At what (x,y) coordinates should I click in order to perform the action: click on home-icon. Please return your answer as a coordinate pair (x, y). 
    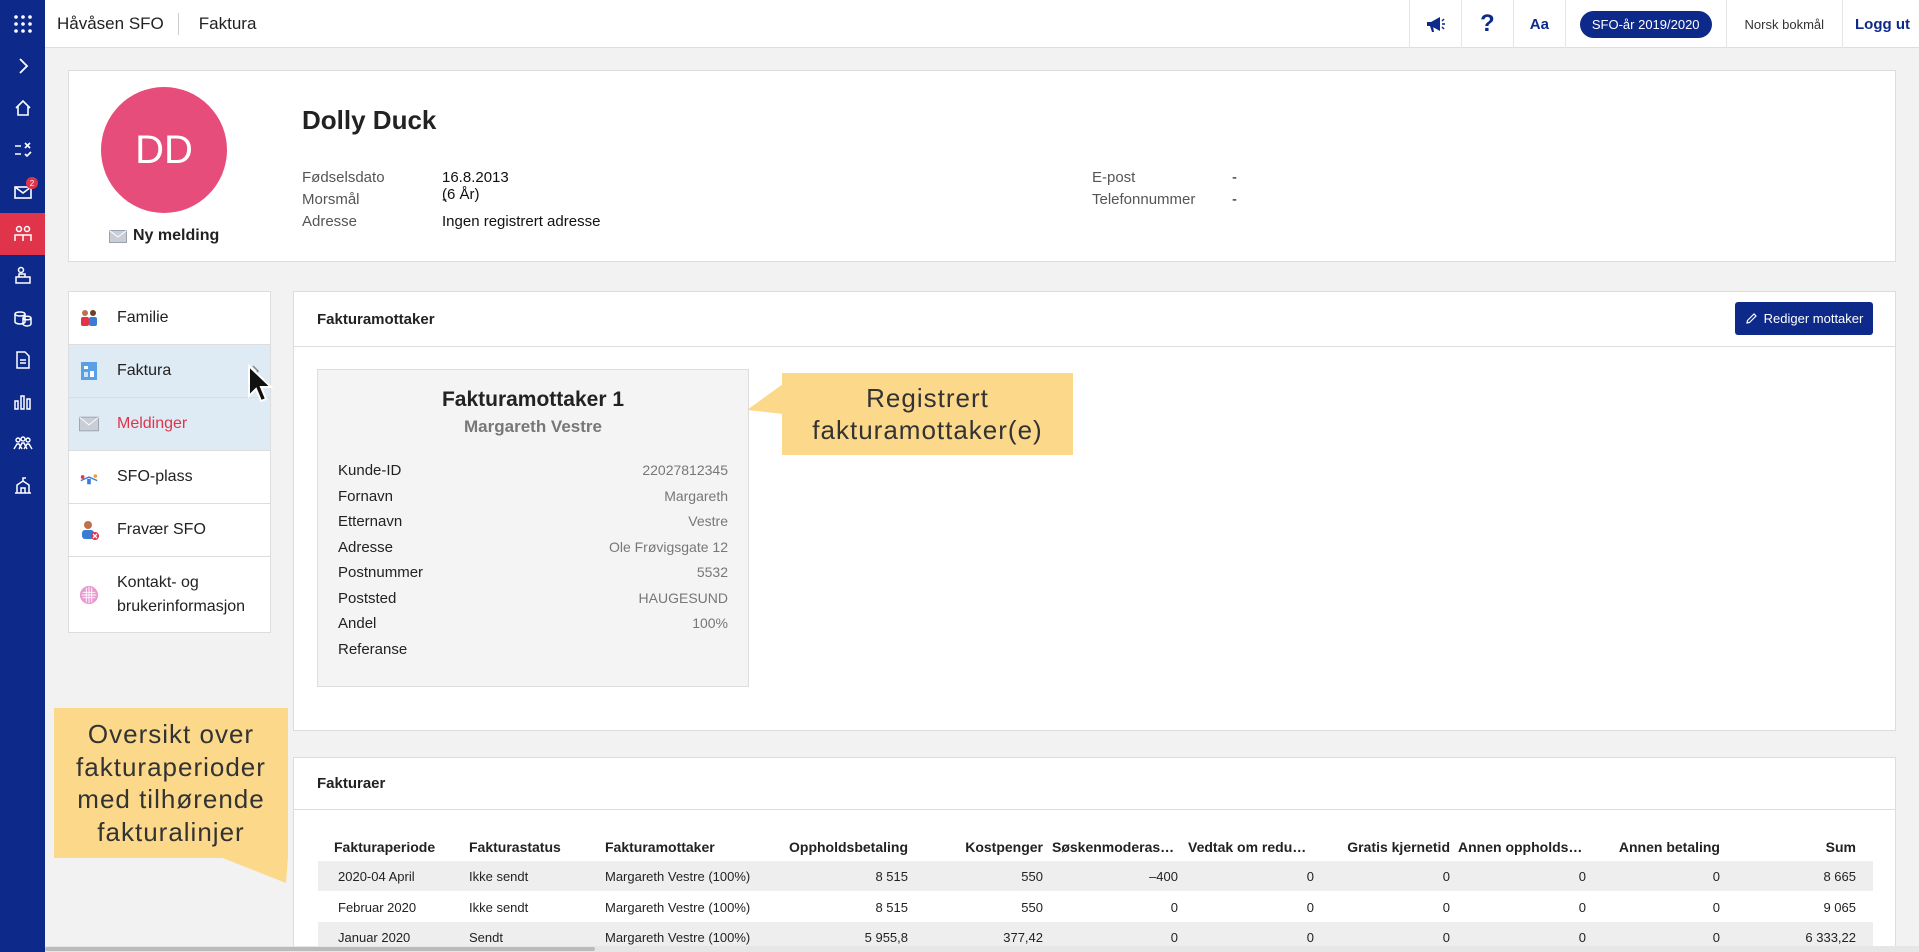
    Looking at the image, I should click on (22, 108).